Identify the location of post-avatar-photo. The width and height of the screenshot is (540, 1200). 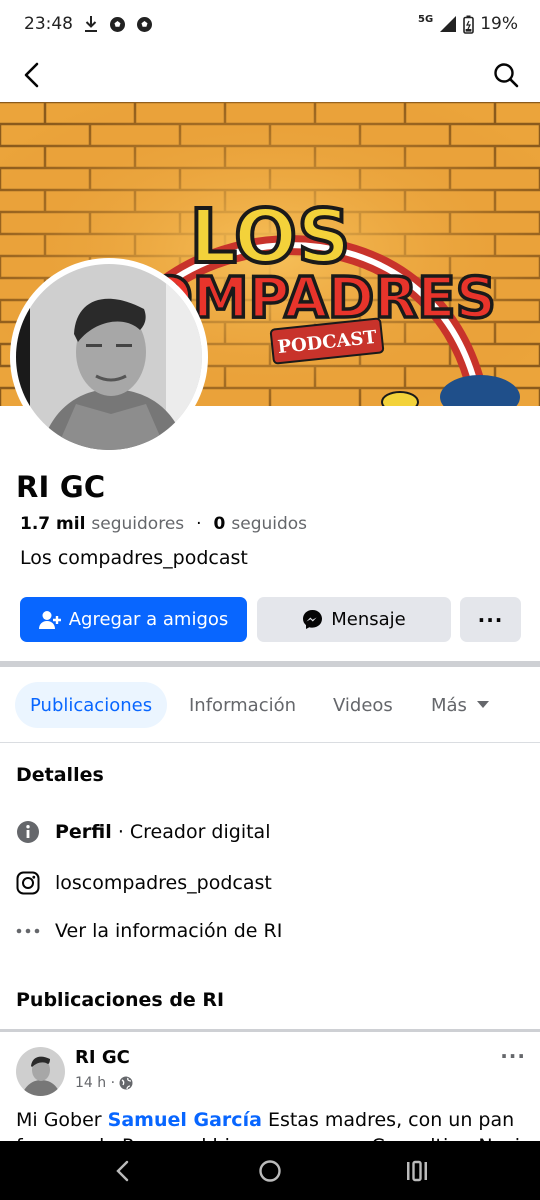
(40, 1071).